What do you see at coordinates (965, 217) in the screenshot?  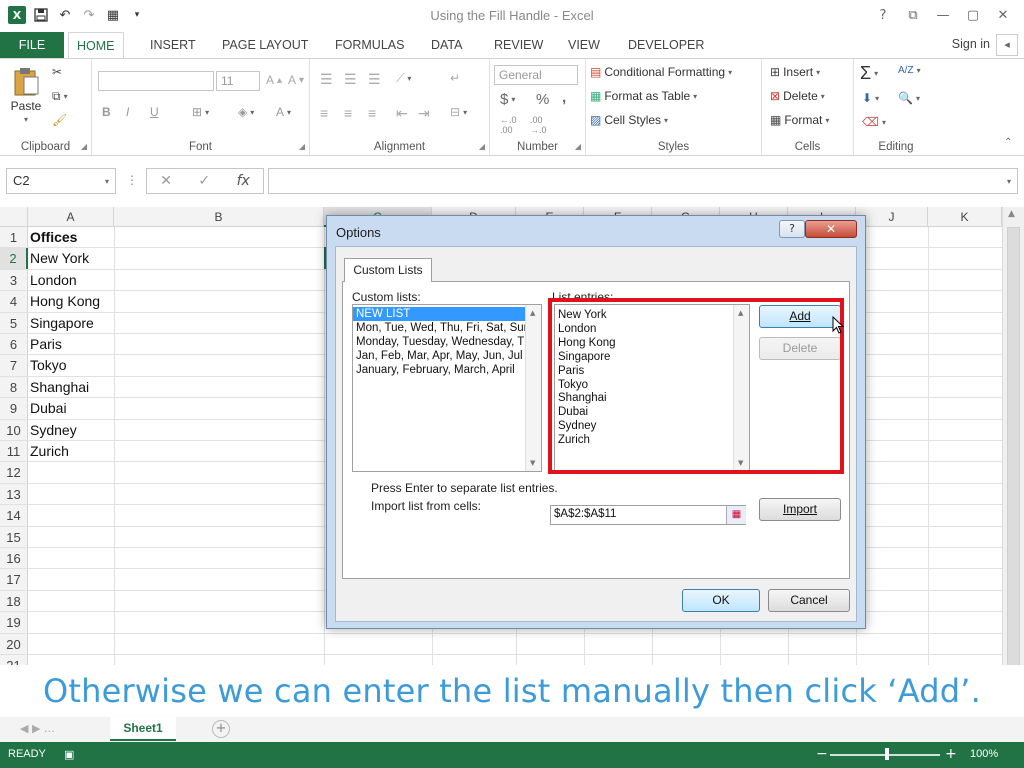 I see `column-header: K` at bounding box center [965, 217].